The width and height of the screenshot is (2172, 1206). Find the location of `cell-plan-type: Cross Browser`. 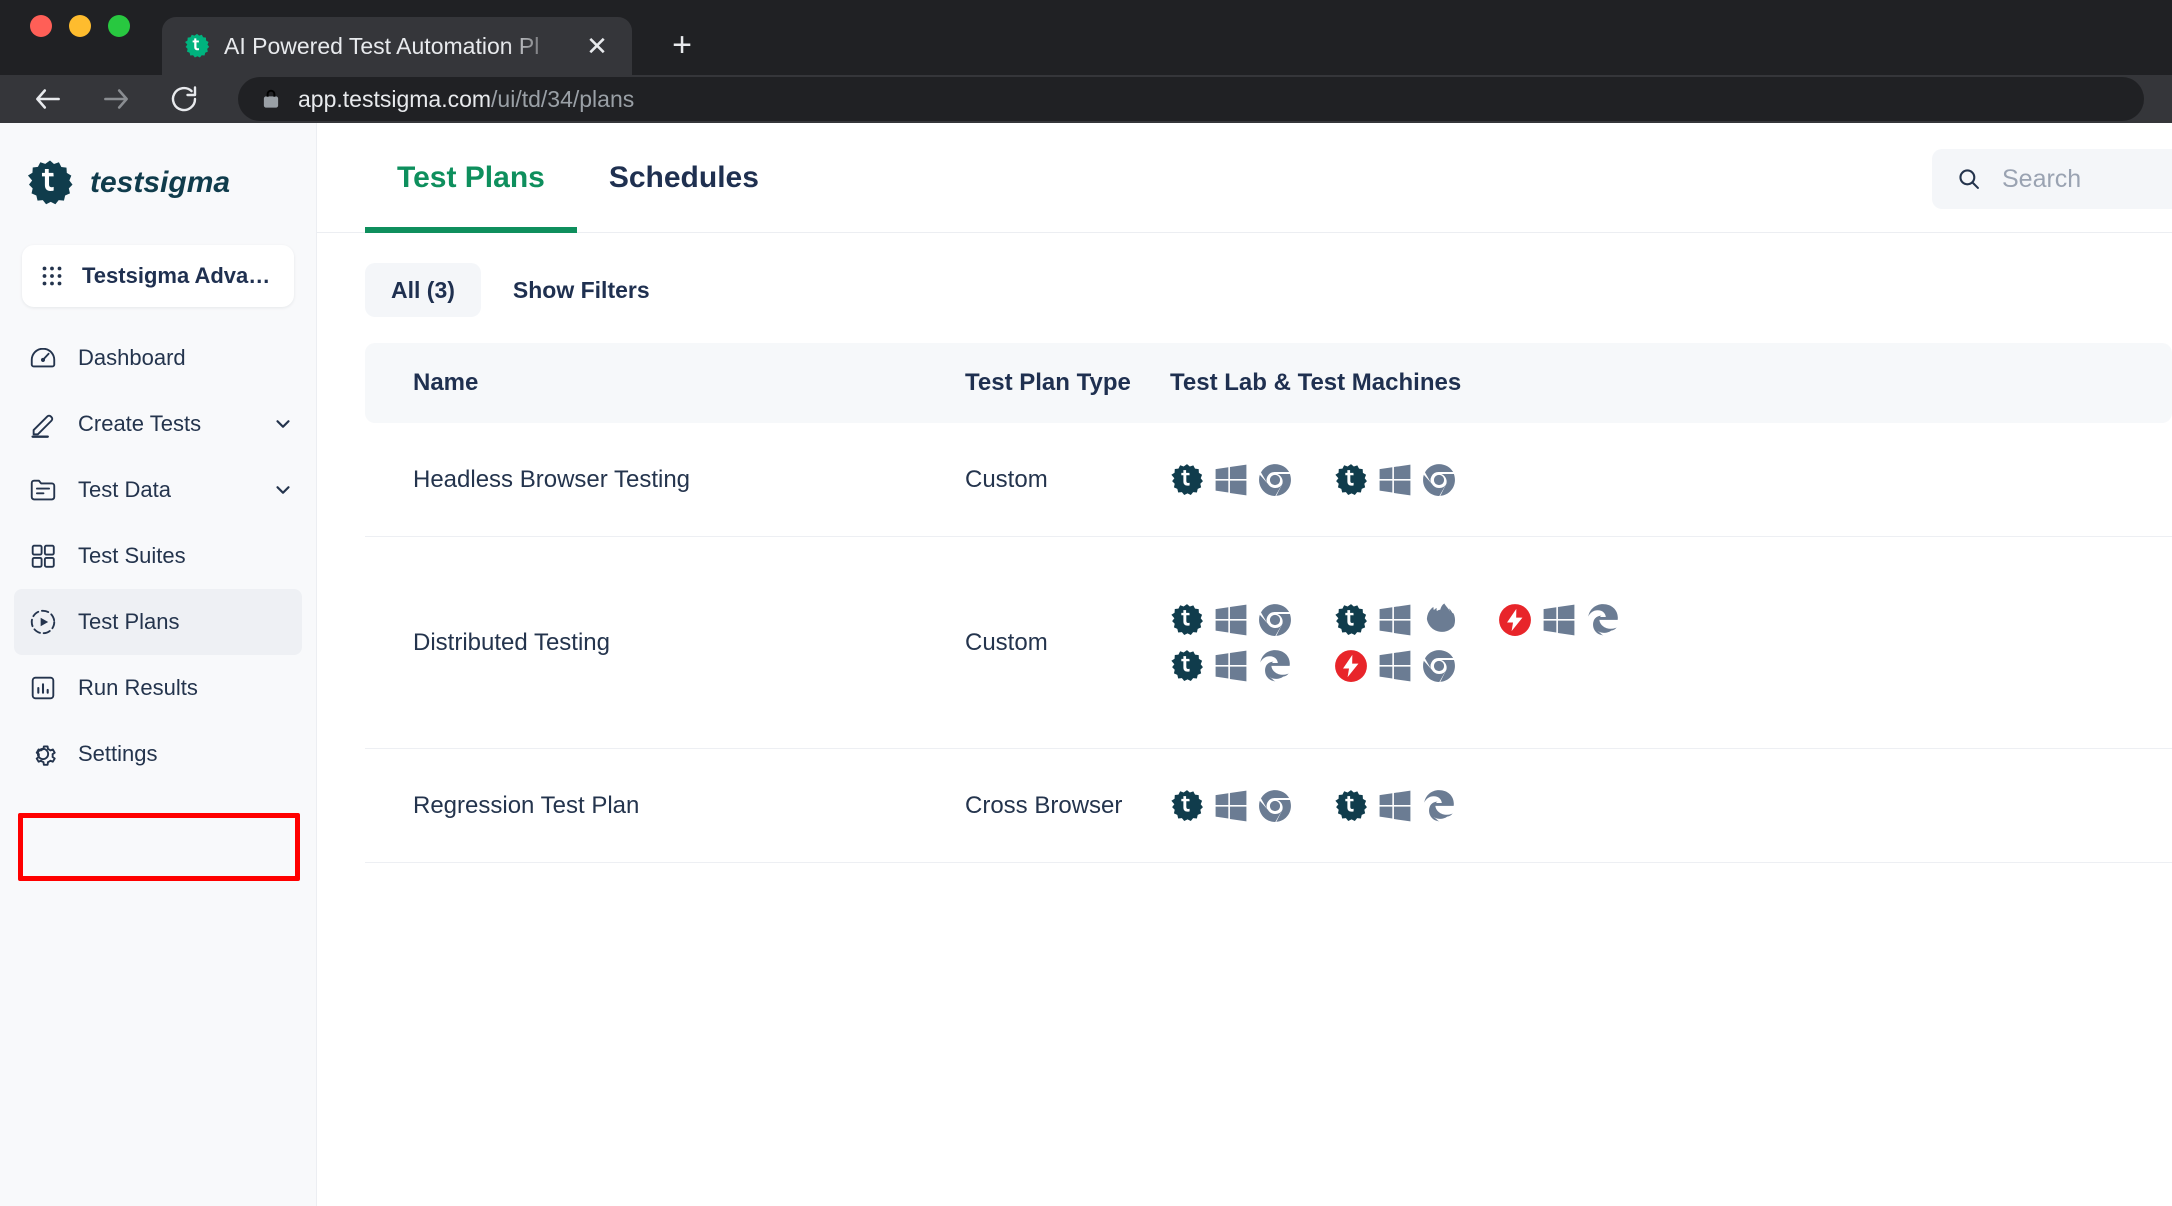

cell-plan-type: Cross Browser is located at coordinates (1044, 805).